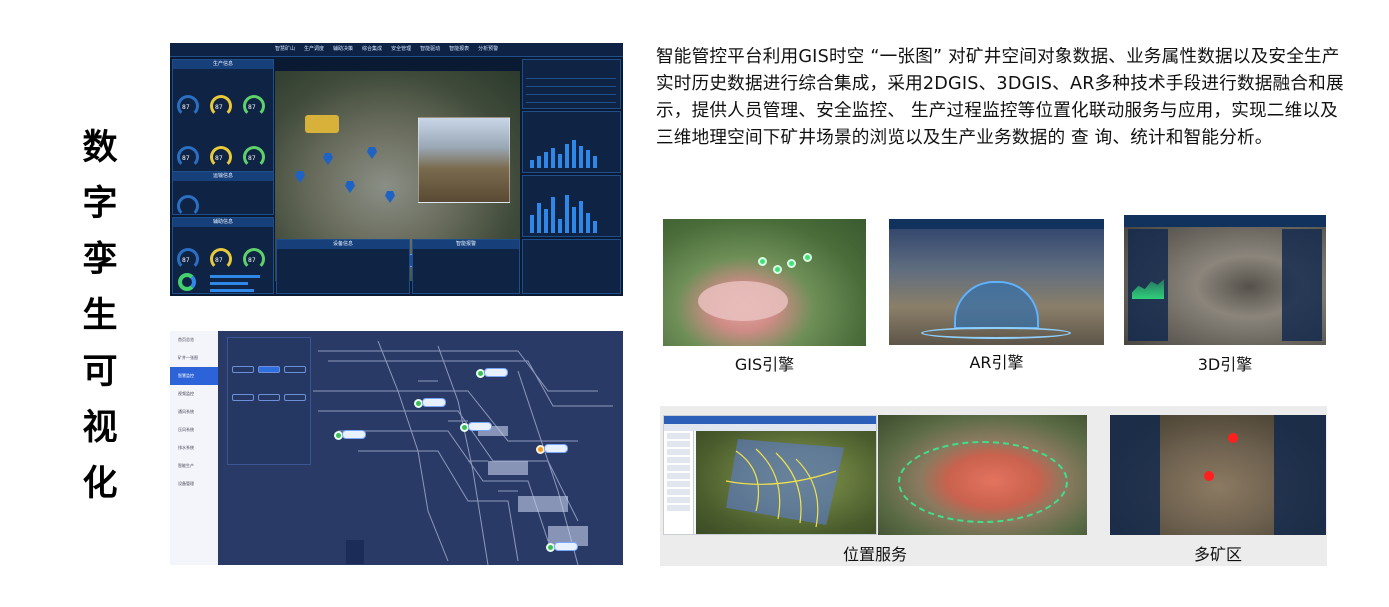 The height and width of the screenshot is (607, 1389). What do you see at coordinates (764, 364) in the screenshot?
I see `gis-caption: GIS引擎` at bounding box center [764, 364].